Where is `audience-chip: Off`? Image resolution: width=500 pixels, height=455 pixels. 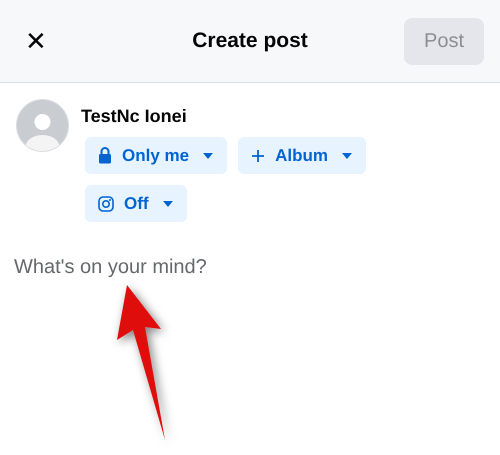 audience-chip: Off is located at coordinates (136, 203).